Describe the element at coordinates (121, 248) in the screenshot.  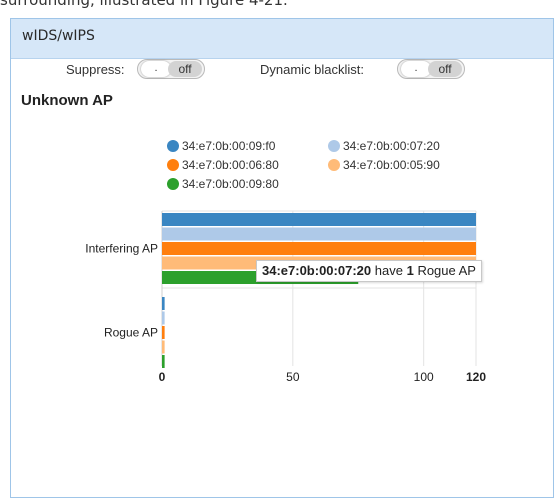
I see `y-category-label: Interfering AP` at that location.